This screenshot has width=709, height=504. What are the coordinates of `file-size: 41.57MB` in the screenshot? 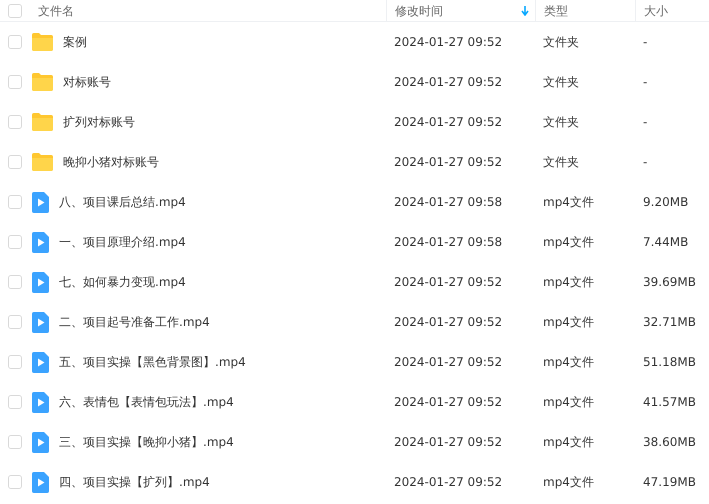 It's located at (669, 402).